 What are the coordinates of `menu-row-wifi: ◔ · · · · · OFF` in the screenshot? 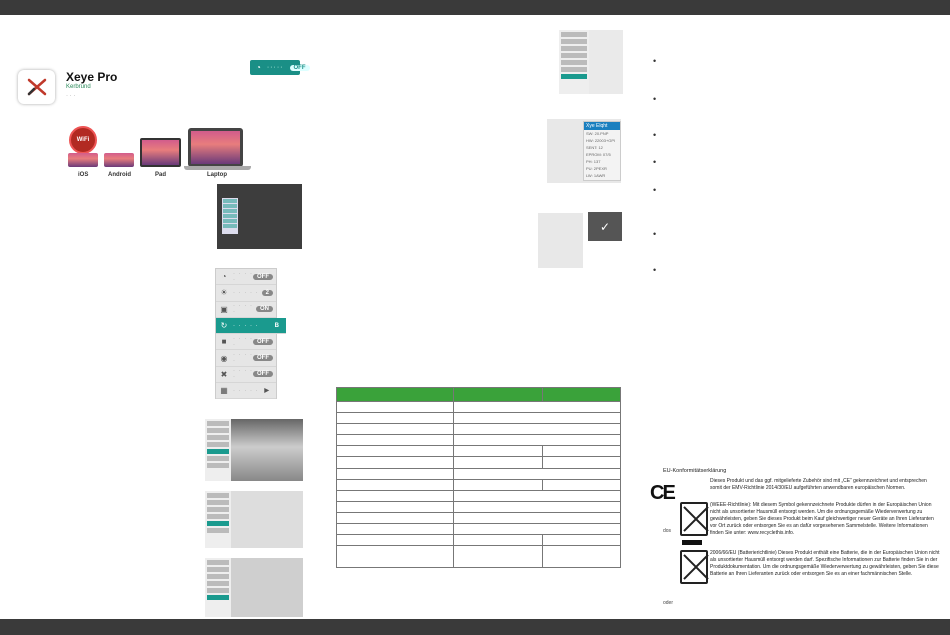 It's located at (246, 277).